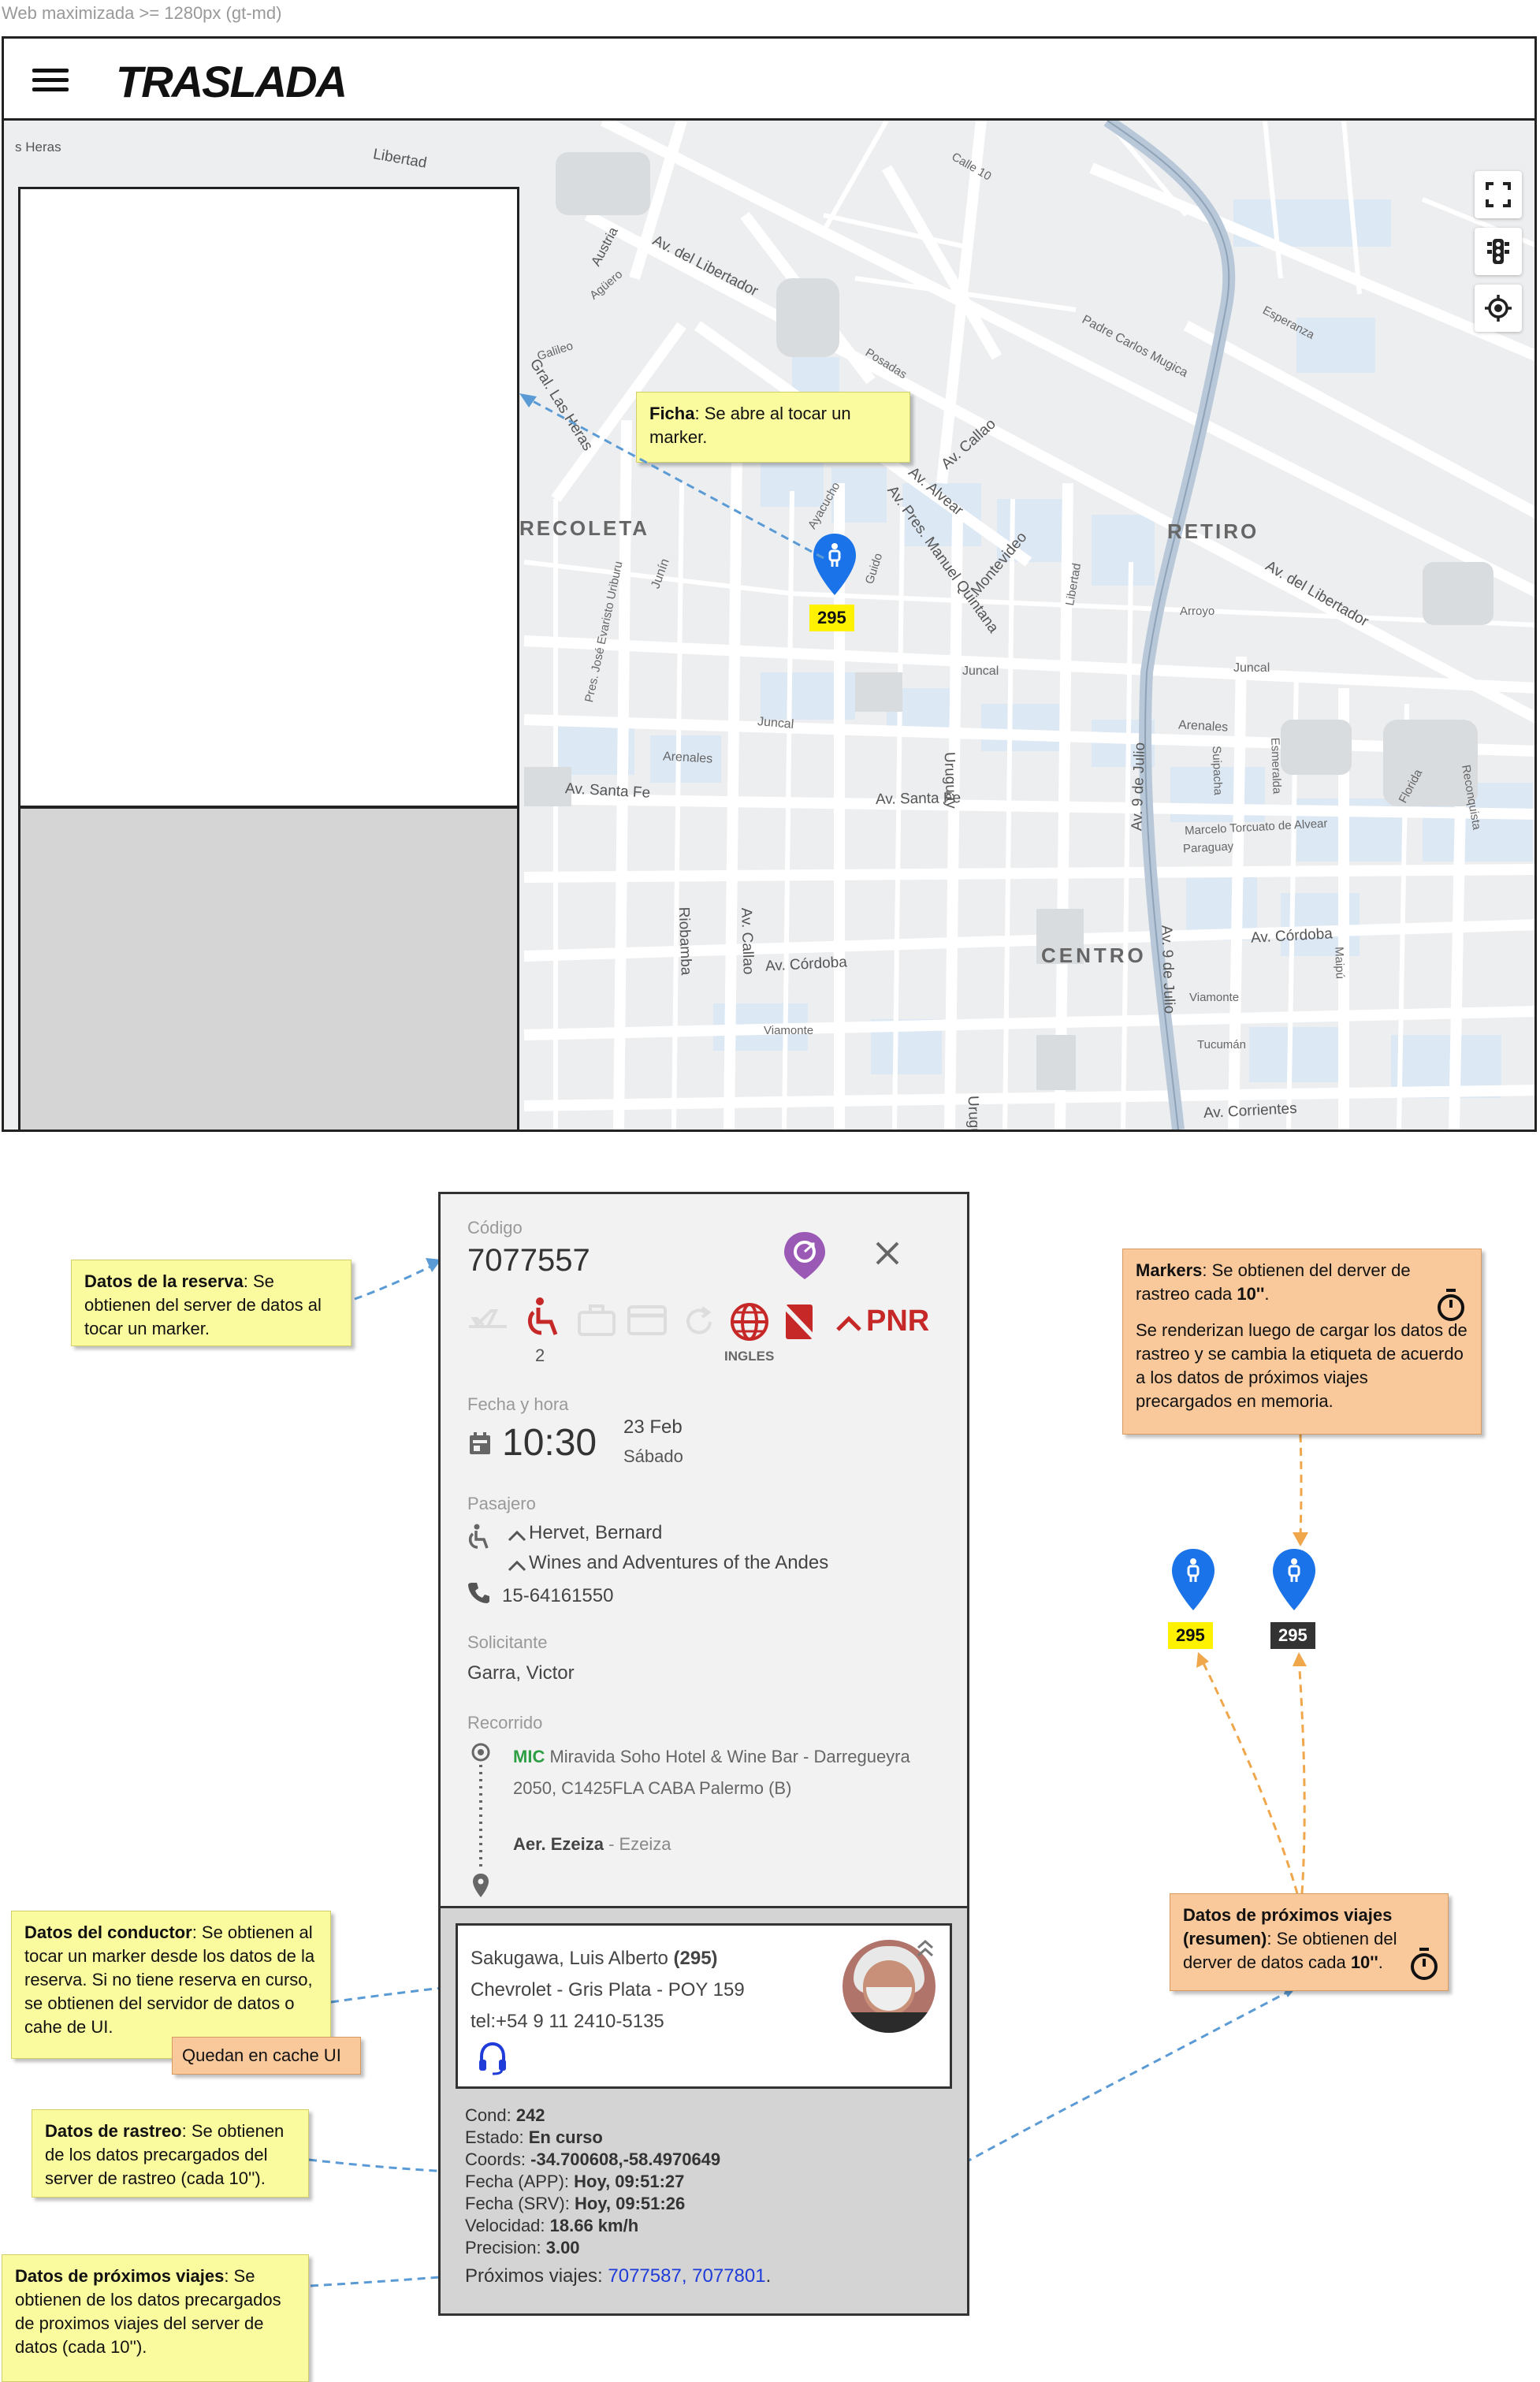 This screenshot has width=1540, height=2382. Describe the element at coordinates (749, 1322) in the screenshot. I see `globe-icon` at that location.